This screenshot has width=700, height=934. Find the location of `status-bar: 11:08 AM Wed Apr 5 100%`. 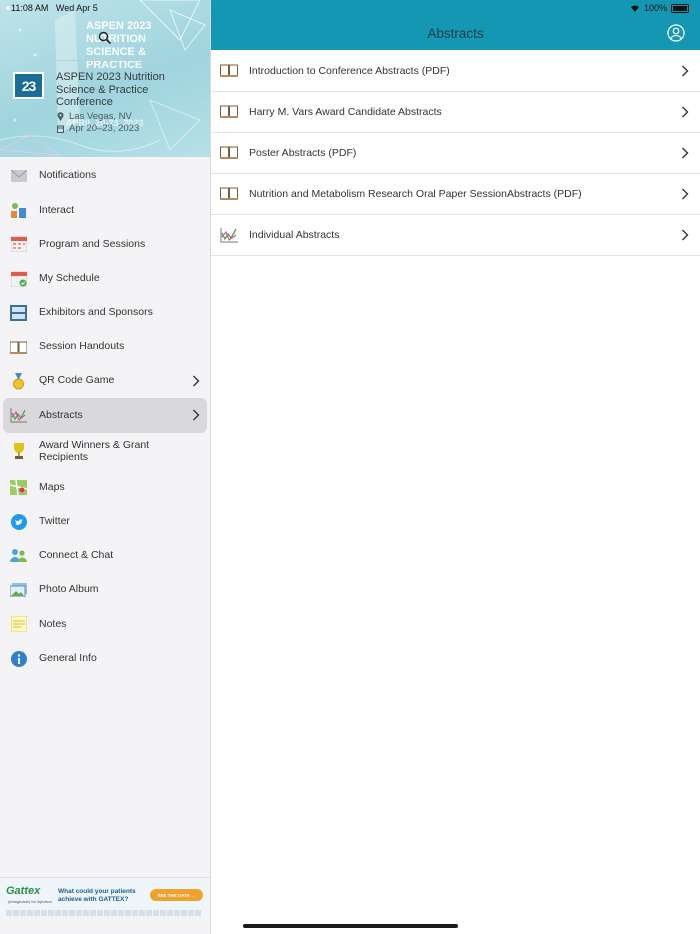

status-bar: 11:08 AM Wed Apr 5 100% is located at coordinates (350, 8).